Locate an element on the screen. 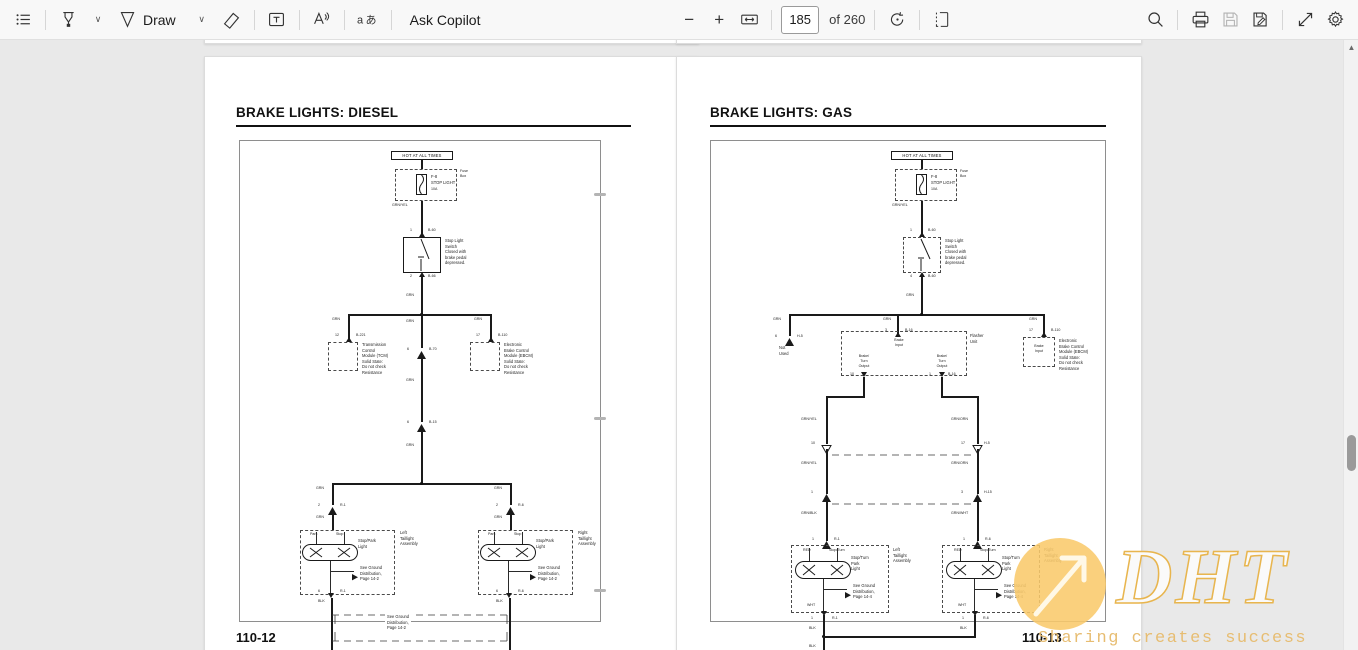  translate-icon: a あ is located at coordinates (366, 20).